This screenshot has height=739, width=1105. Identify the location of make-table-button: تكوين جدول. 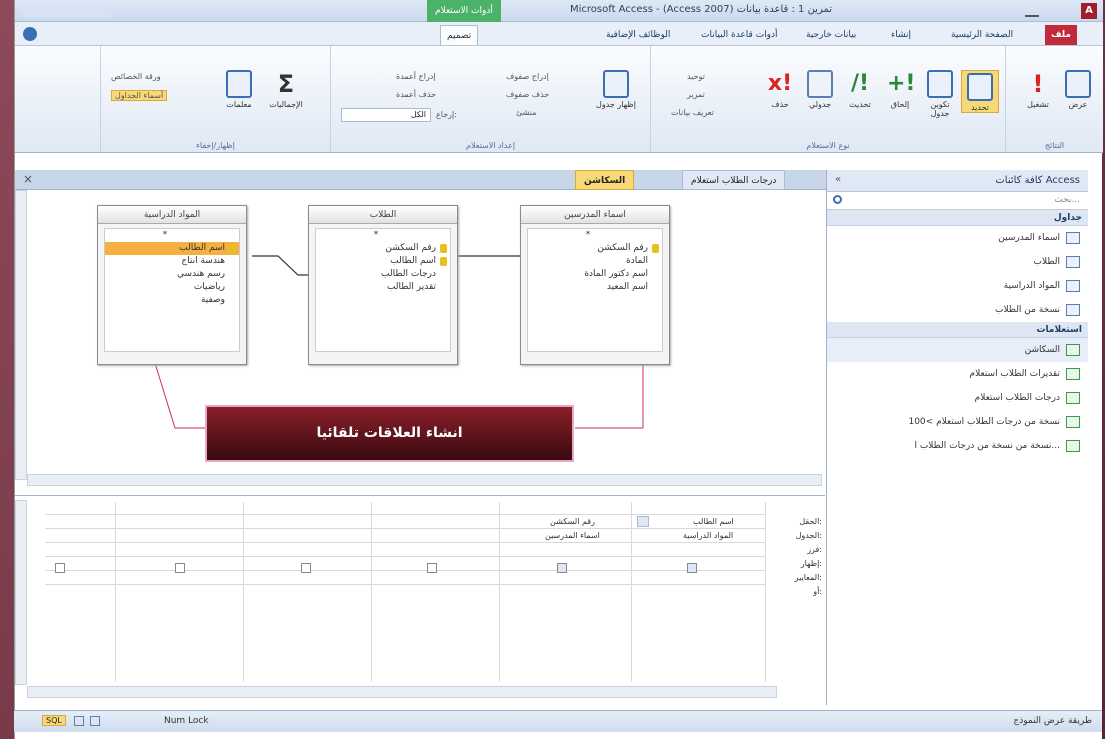
(940, 94).